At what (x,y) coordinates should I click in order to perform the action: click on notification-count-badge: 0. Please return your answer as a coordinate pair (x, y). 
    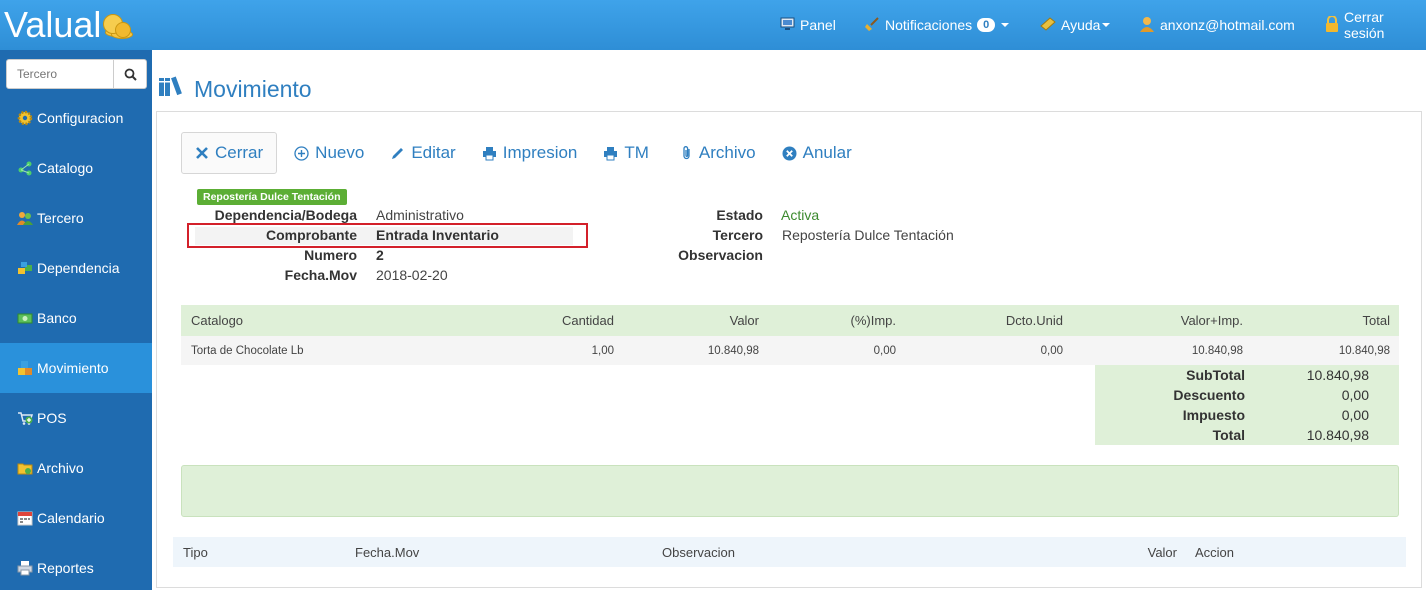
    Looking at the image, I should click on (986, 25).